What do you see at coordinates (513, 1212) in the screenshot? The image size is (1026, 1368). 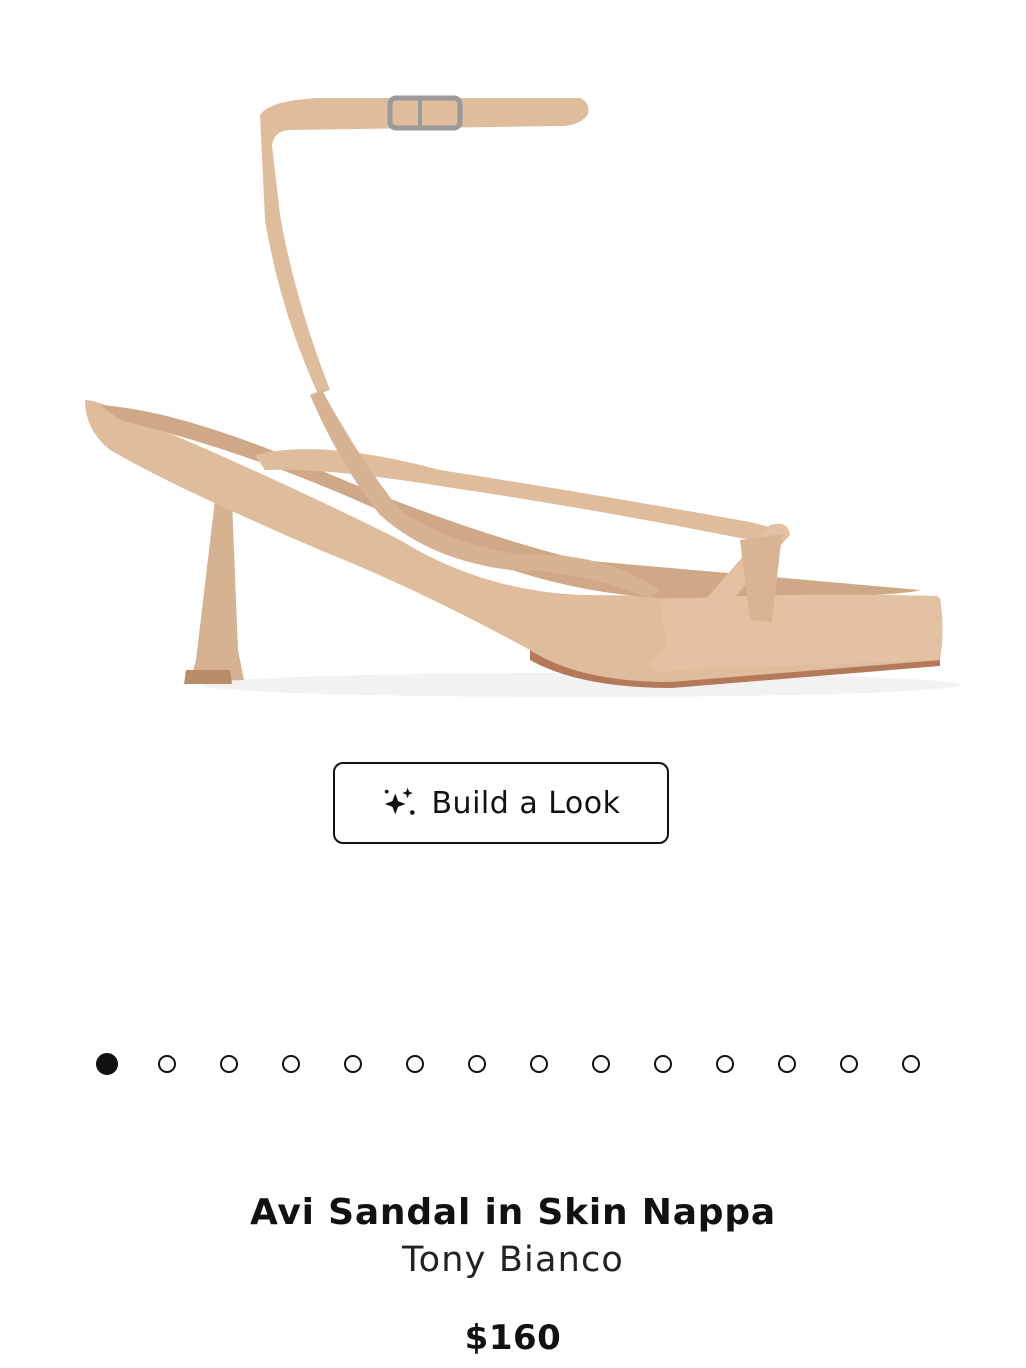 I see `product-title: Avi Sandal in Skin Nappa` at bounding box center [513, 1212].